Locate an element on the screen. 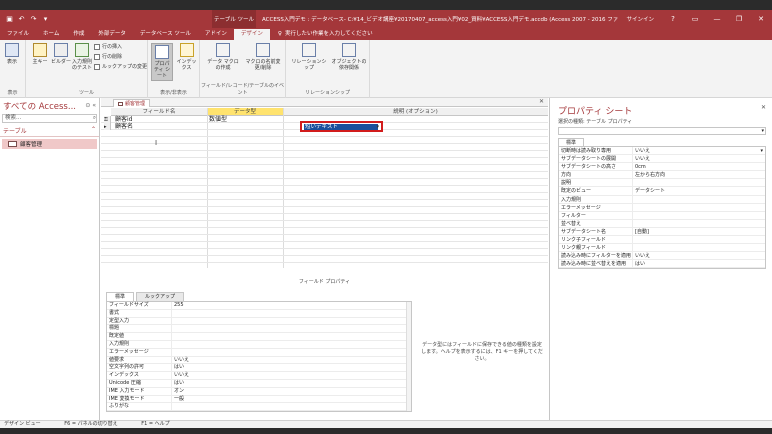 The height and width of the screenshot is (434, 772). customize-qat-icon: ▾ is located at coordinates (45, 19).